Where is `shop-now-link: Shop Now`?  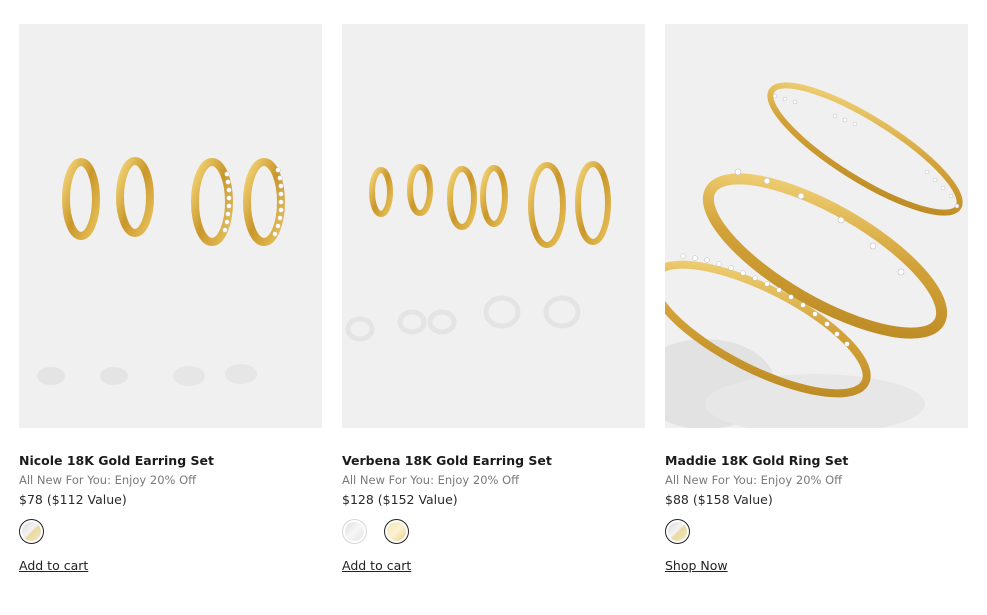
shop-now-link: Shop Now is located at coordinates (696, 566).